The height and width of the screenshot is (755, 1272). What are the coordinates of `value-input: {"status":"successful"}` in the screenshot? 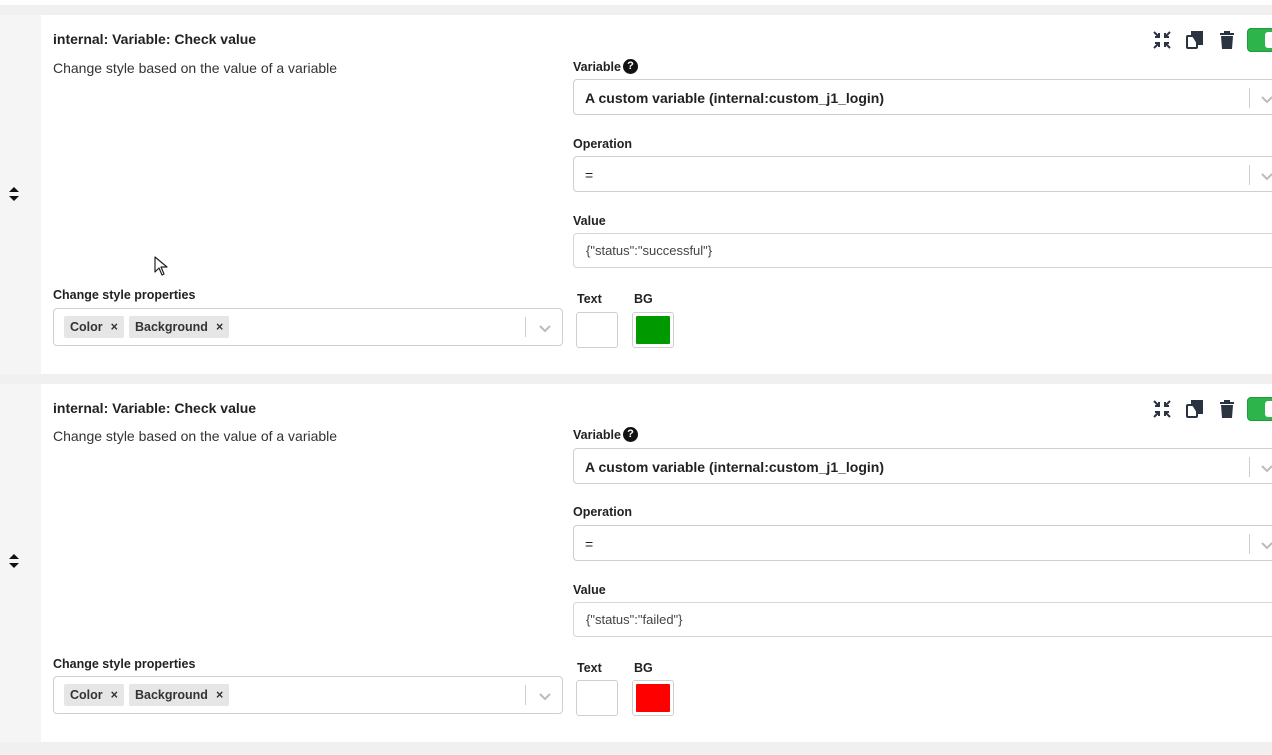 It's located at (922, 250).